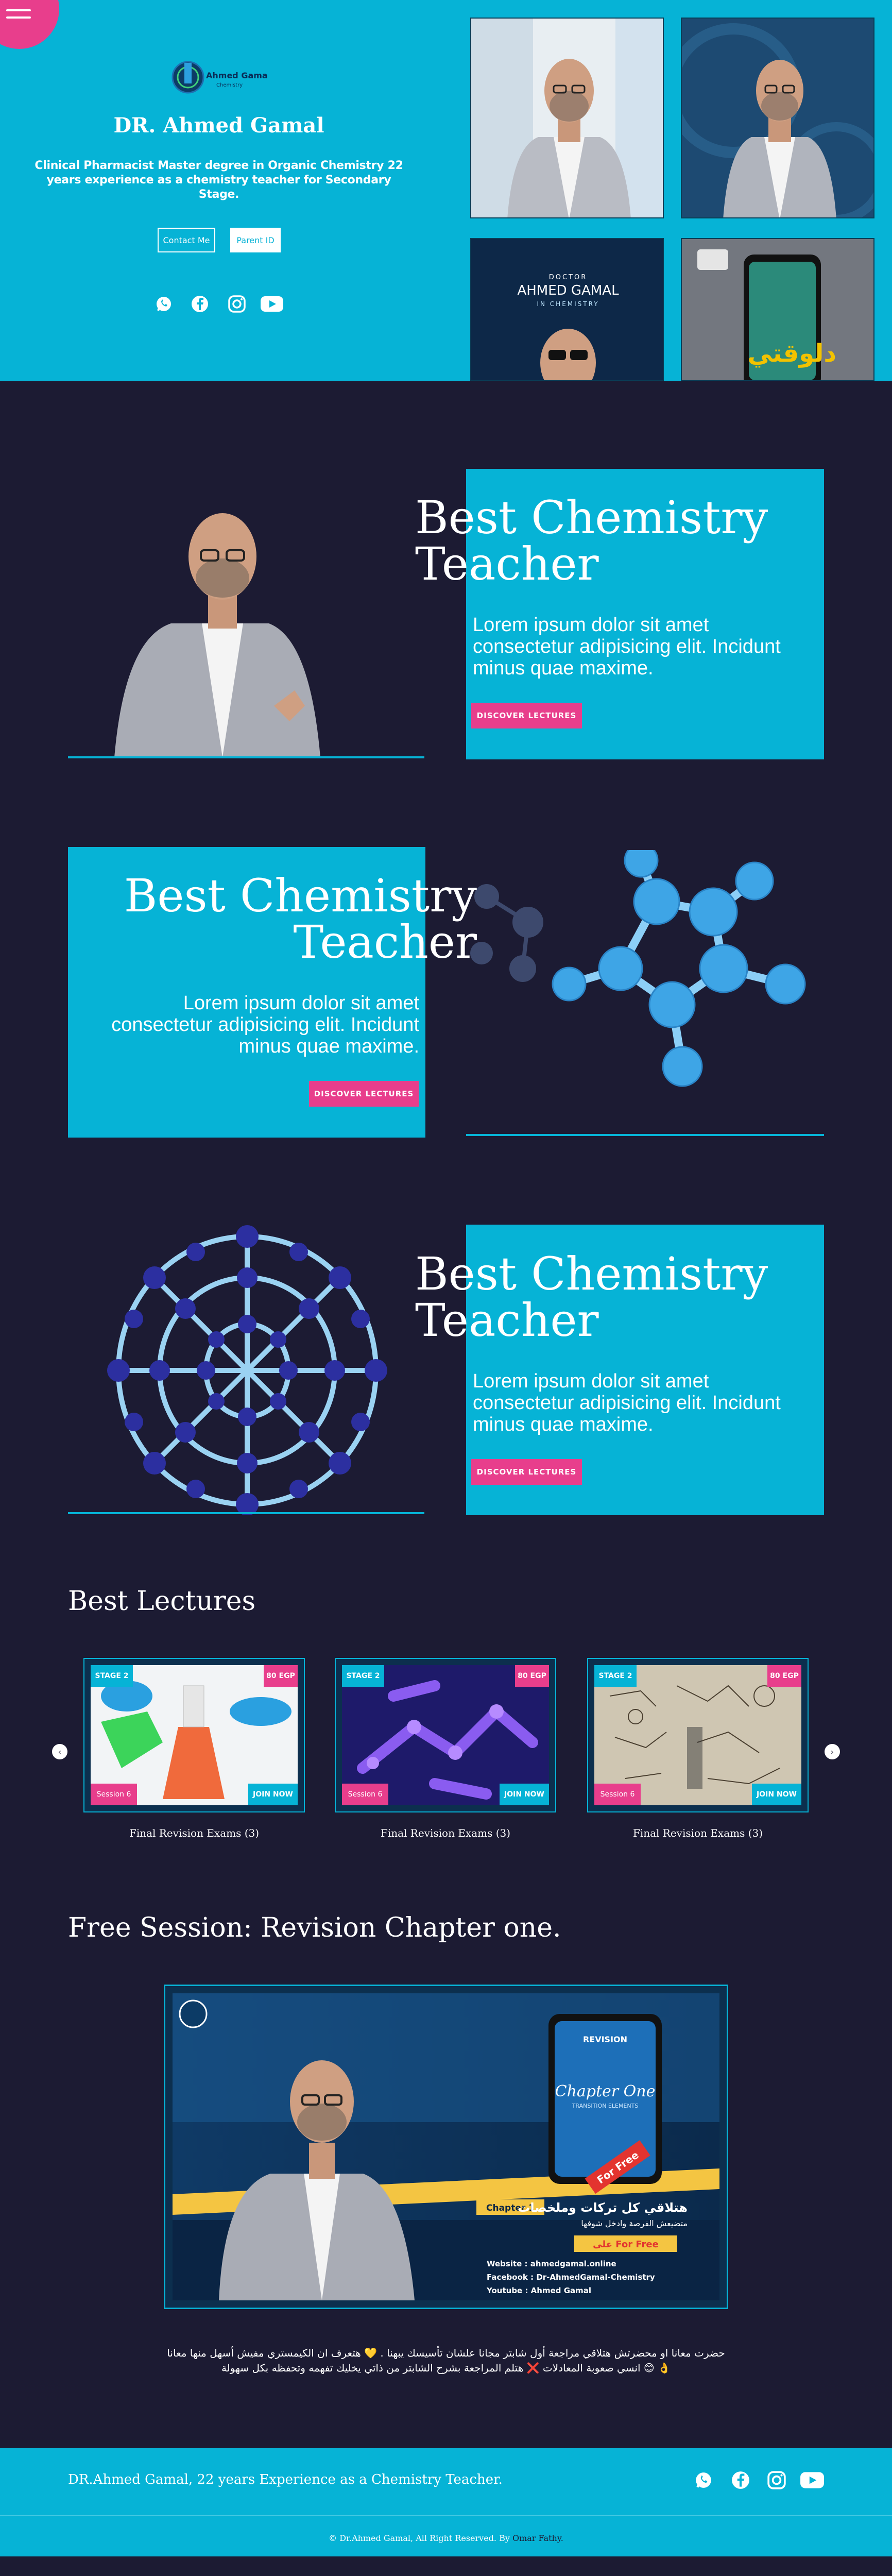  What do you see at coordinates (698, 1735) in the screenshot?
I see `lecture-card-3: STAGE 2 80 EGP Session 6 JOIN NOW` at bounding box center [698, 1735].